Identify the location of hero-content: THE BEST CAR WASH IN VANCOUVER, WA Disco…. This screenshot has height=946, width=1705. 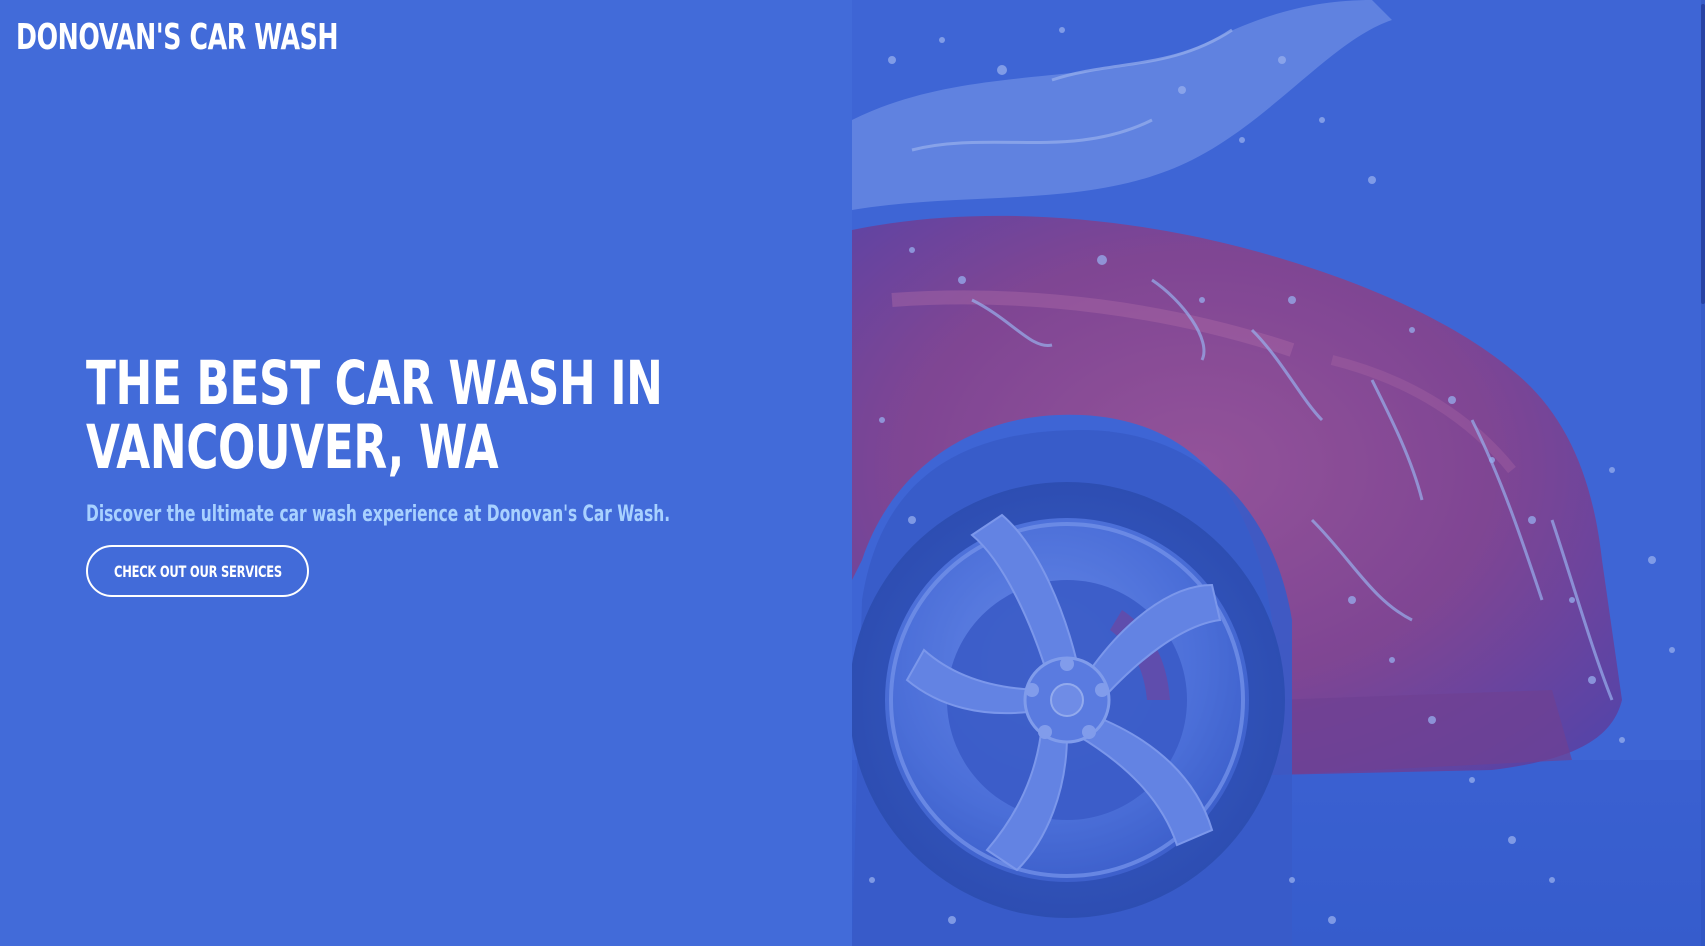
(456, 474).